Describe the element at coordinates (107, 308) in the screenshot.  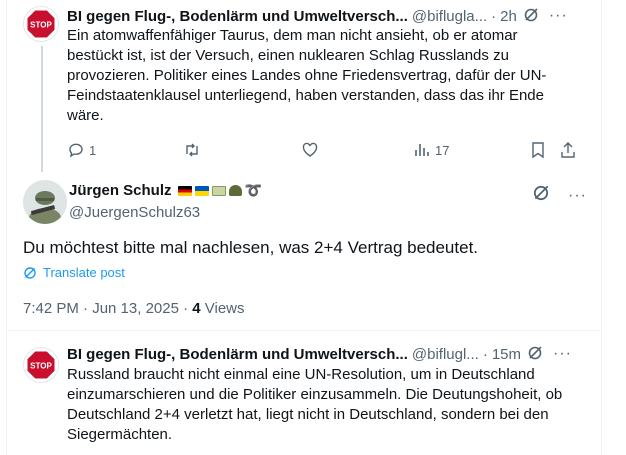
I see `post-timestamp: 7:42 PM · Jun 13, 2025 ·` at that location.